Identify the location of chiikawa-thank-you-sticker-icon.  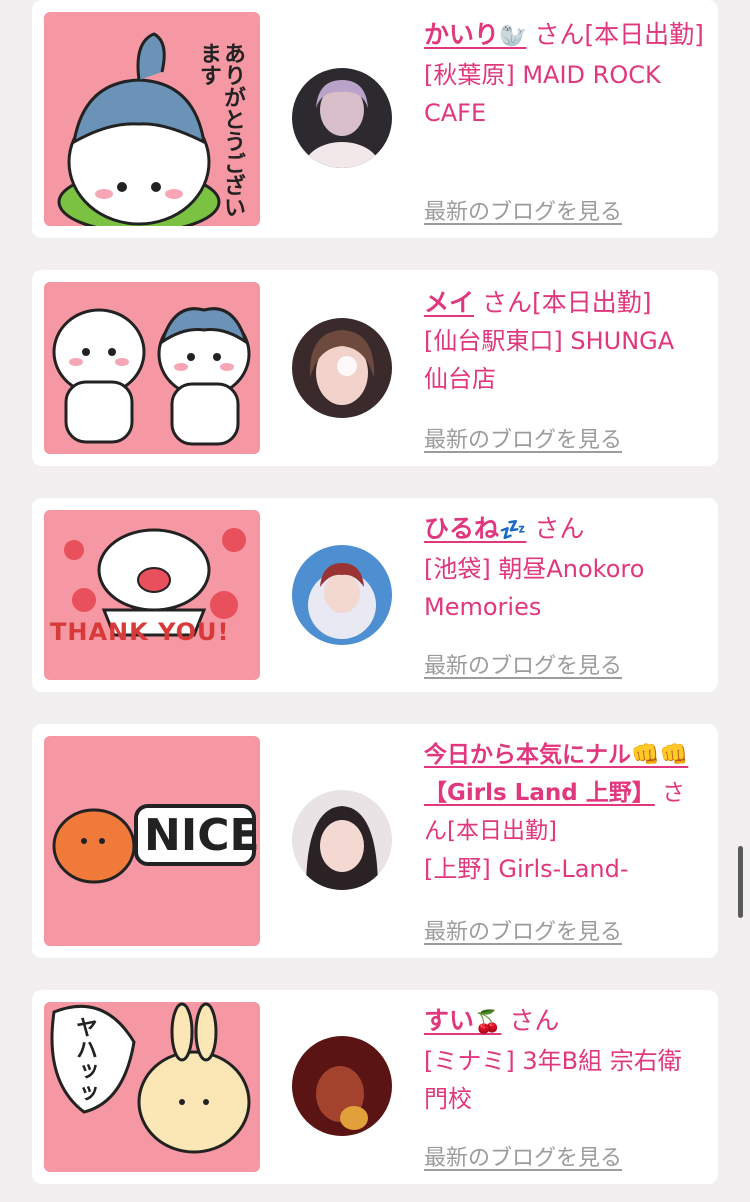
(155, 582).